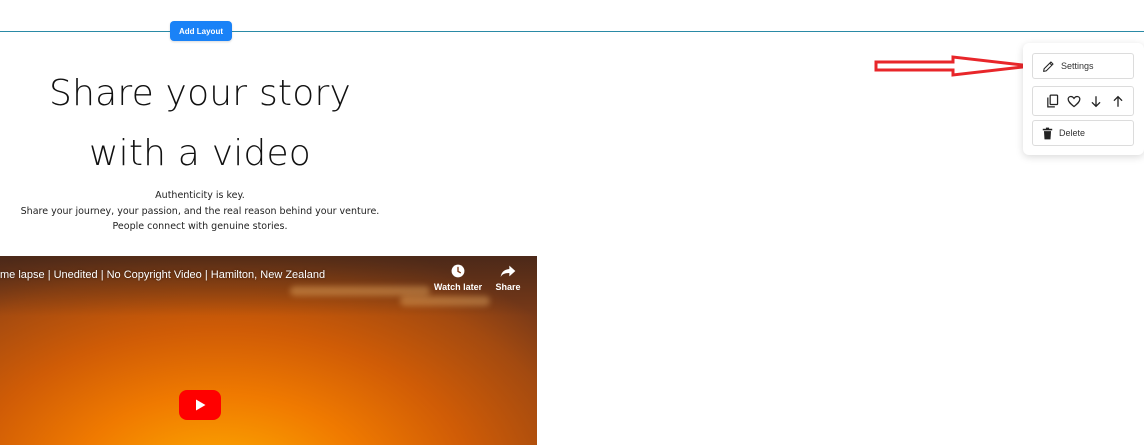 Image resolution: width=1144 pixels, height=445 pixels. Describe the element at coordinates (1072, 133) in the screenshot. I see `delete-label: Delete` at that location.